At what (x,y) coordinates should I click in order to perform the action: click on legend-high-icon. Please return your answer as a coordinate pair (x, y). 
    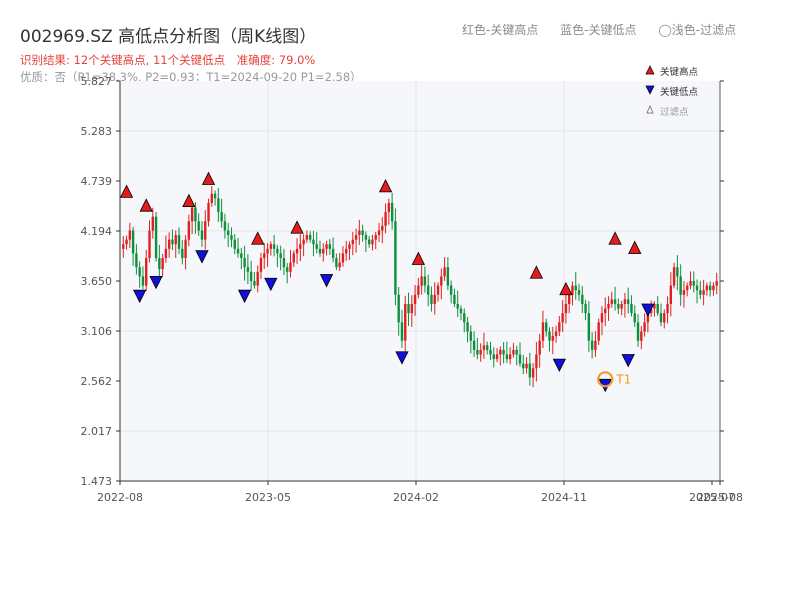
    Looking at the image, I should click on (650, 70).